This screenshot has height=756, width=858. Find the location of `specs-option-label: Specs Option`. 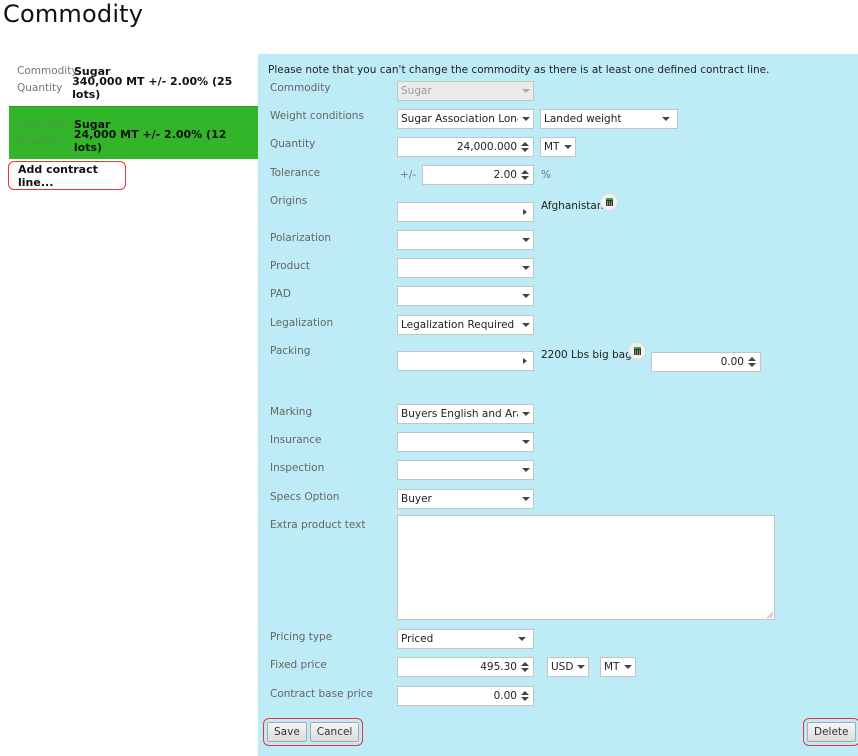

specs-option-label: Specs Option is located at coordinates (305, 497).